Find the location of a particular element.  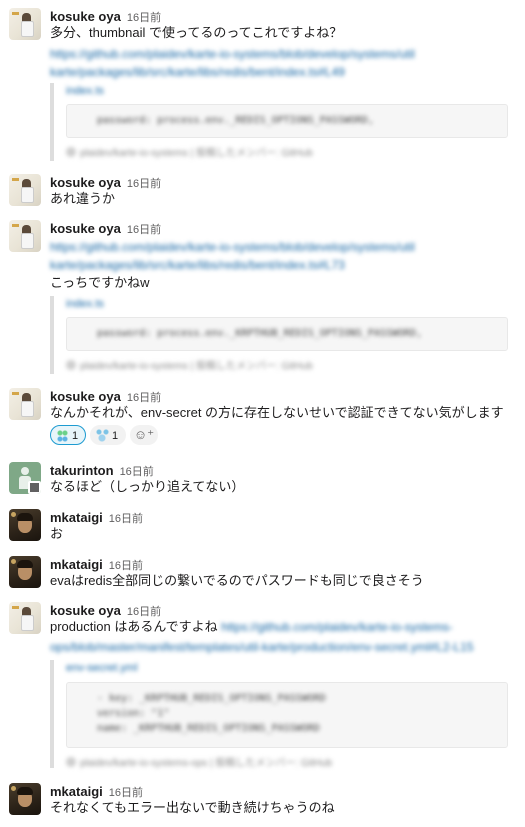

message-text: こっちですかねw is located at coordinates (100, 282).